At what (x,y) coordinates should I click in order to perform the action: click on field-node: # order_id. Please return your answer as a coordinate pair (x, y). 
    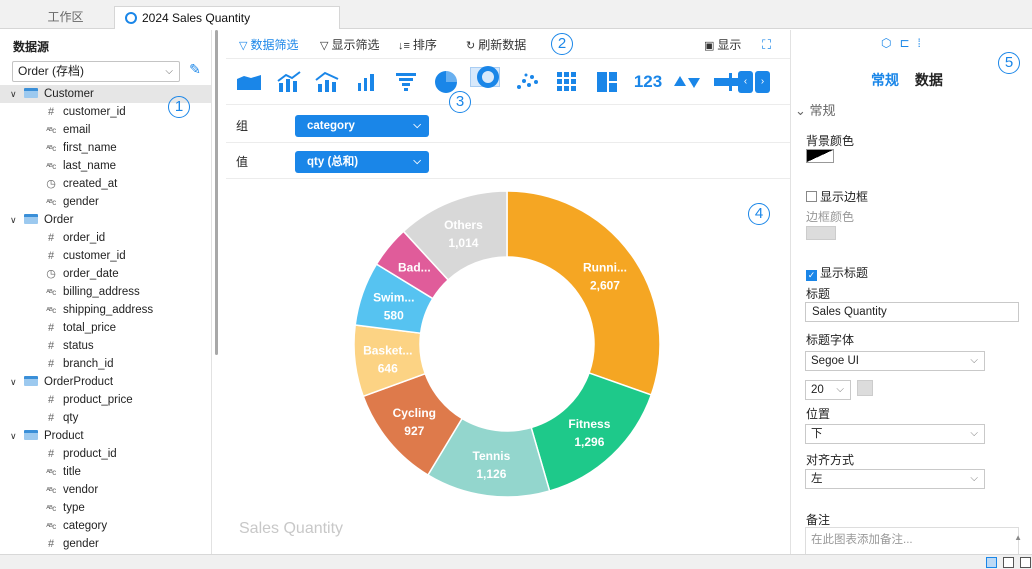
    Looking at the image, I should click on (105, 238).